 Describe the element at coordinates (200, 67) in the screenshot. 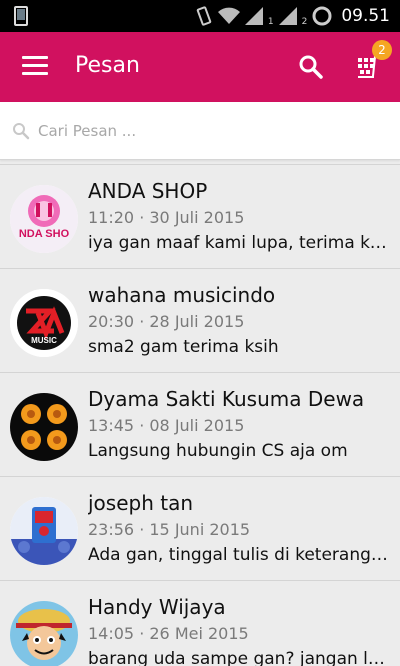

I see `app-bar: Pesan 2` at that location.